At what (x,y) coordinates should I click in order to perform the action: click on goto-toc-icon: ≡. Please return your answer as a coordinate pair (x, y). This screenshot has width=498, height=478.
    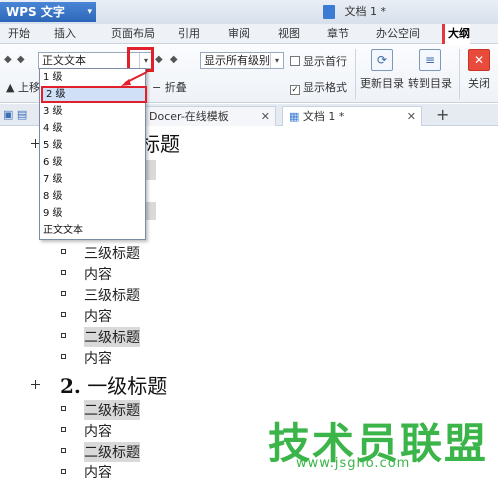
    Looking at the image, I should click on (430, 60).